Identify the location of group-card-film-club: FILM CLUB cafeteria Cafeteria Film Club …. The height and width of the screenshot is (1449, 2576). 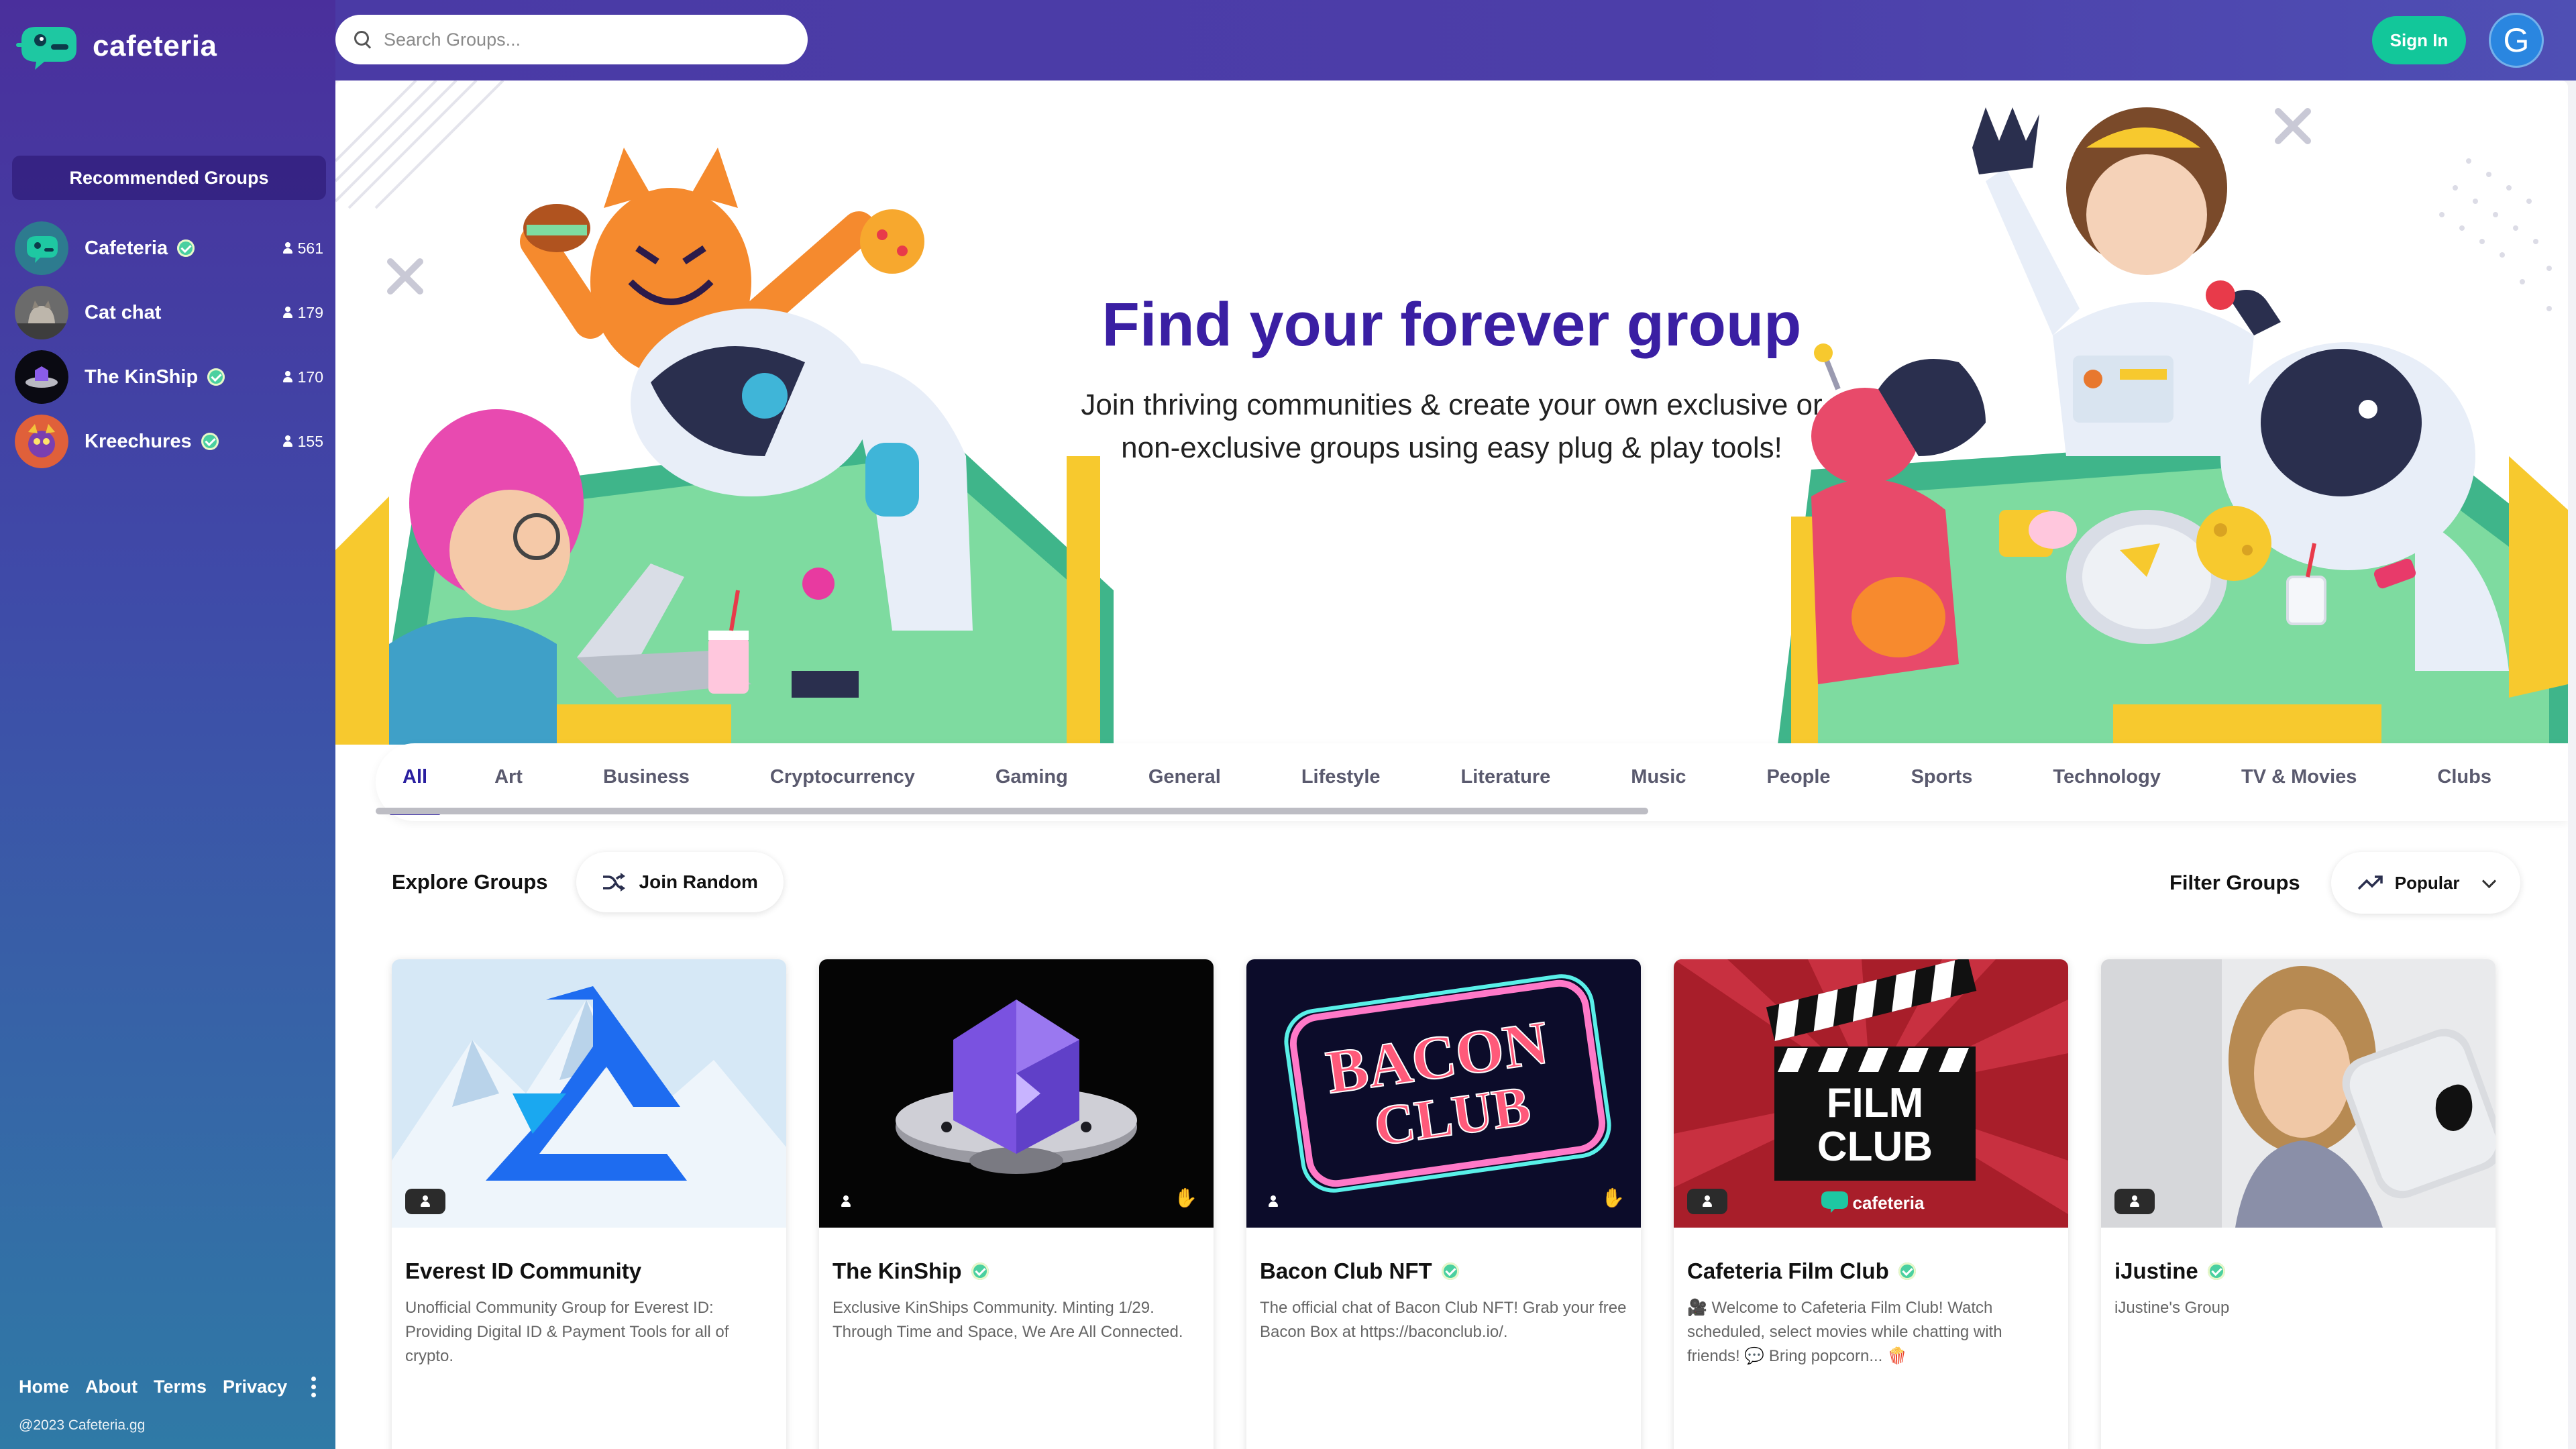
(1871, 1204).